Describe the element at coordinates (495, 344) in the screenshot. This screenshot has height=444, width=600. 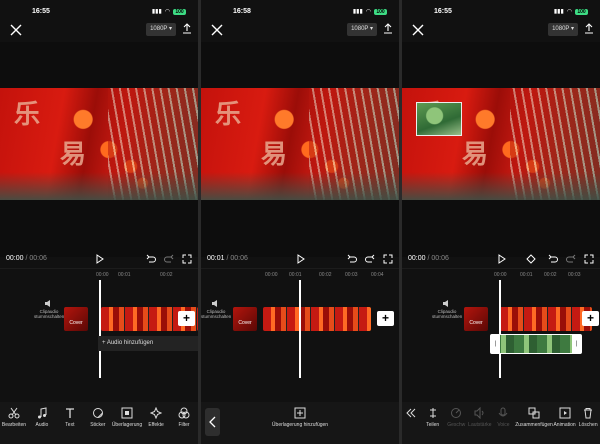
I see `overlay-trim-handle-left: |` at that location.